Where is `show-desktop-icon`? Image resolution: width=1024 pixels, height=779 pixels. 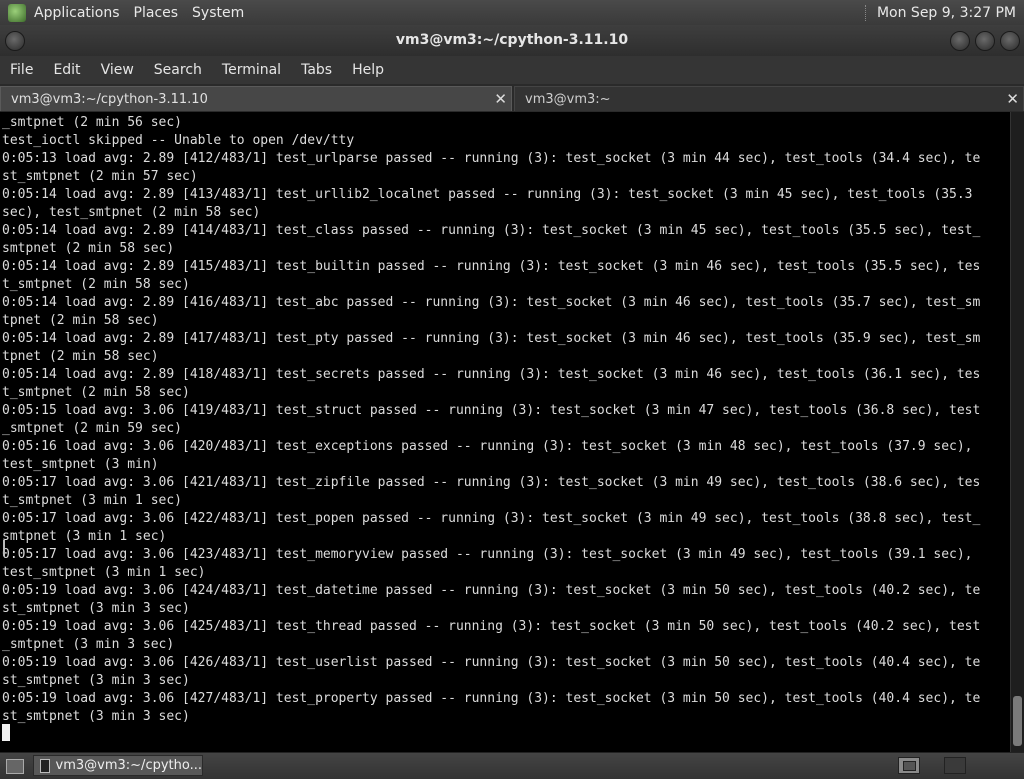
show-desktop-icon is located at coordinates (15, 766).